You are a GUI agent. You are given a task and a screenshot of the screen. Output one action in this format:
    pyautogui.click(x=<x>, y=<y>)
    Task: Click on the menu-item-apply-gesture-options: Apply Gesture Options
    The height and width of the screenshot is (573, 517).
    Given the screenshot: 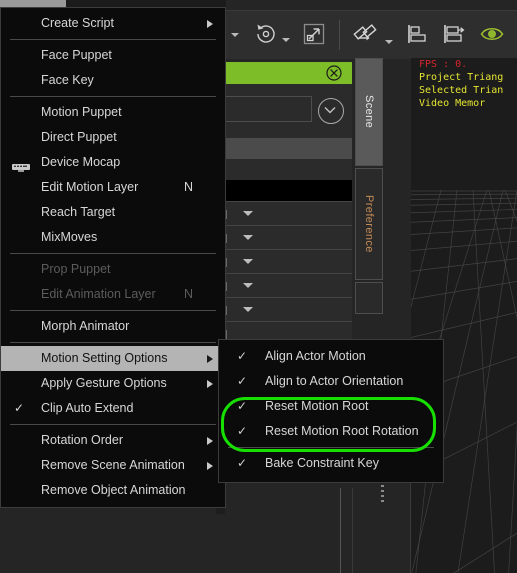 What is the action you would take?
    pyautogui.click(x=113, y=383)
    